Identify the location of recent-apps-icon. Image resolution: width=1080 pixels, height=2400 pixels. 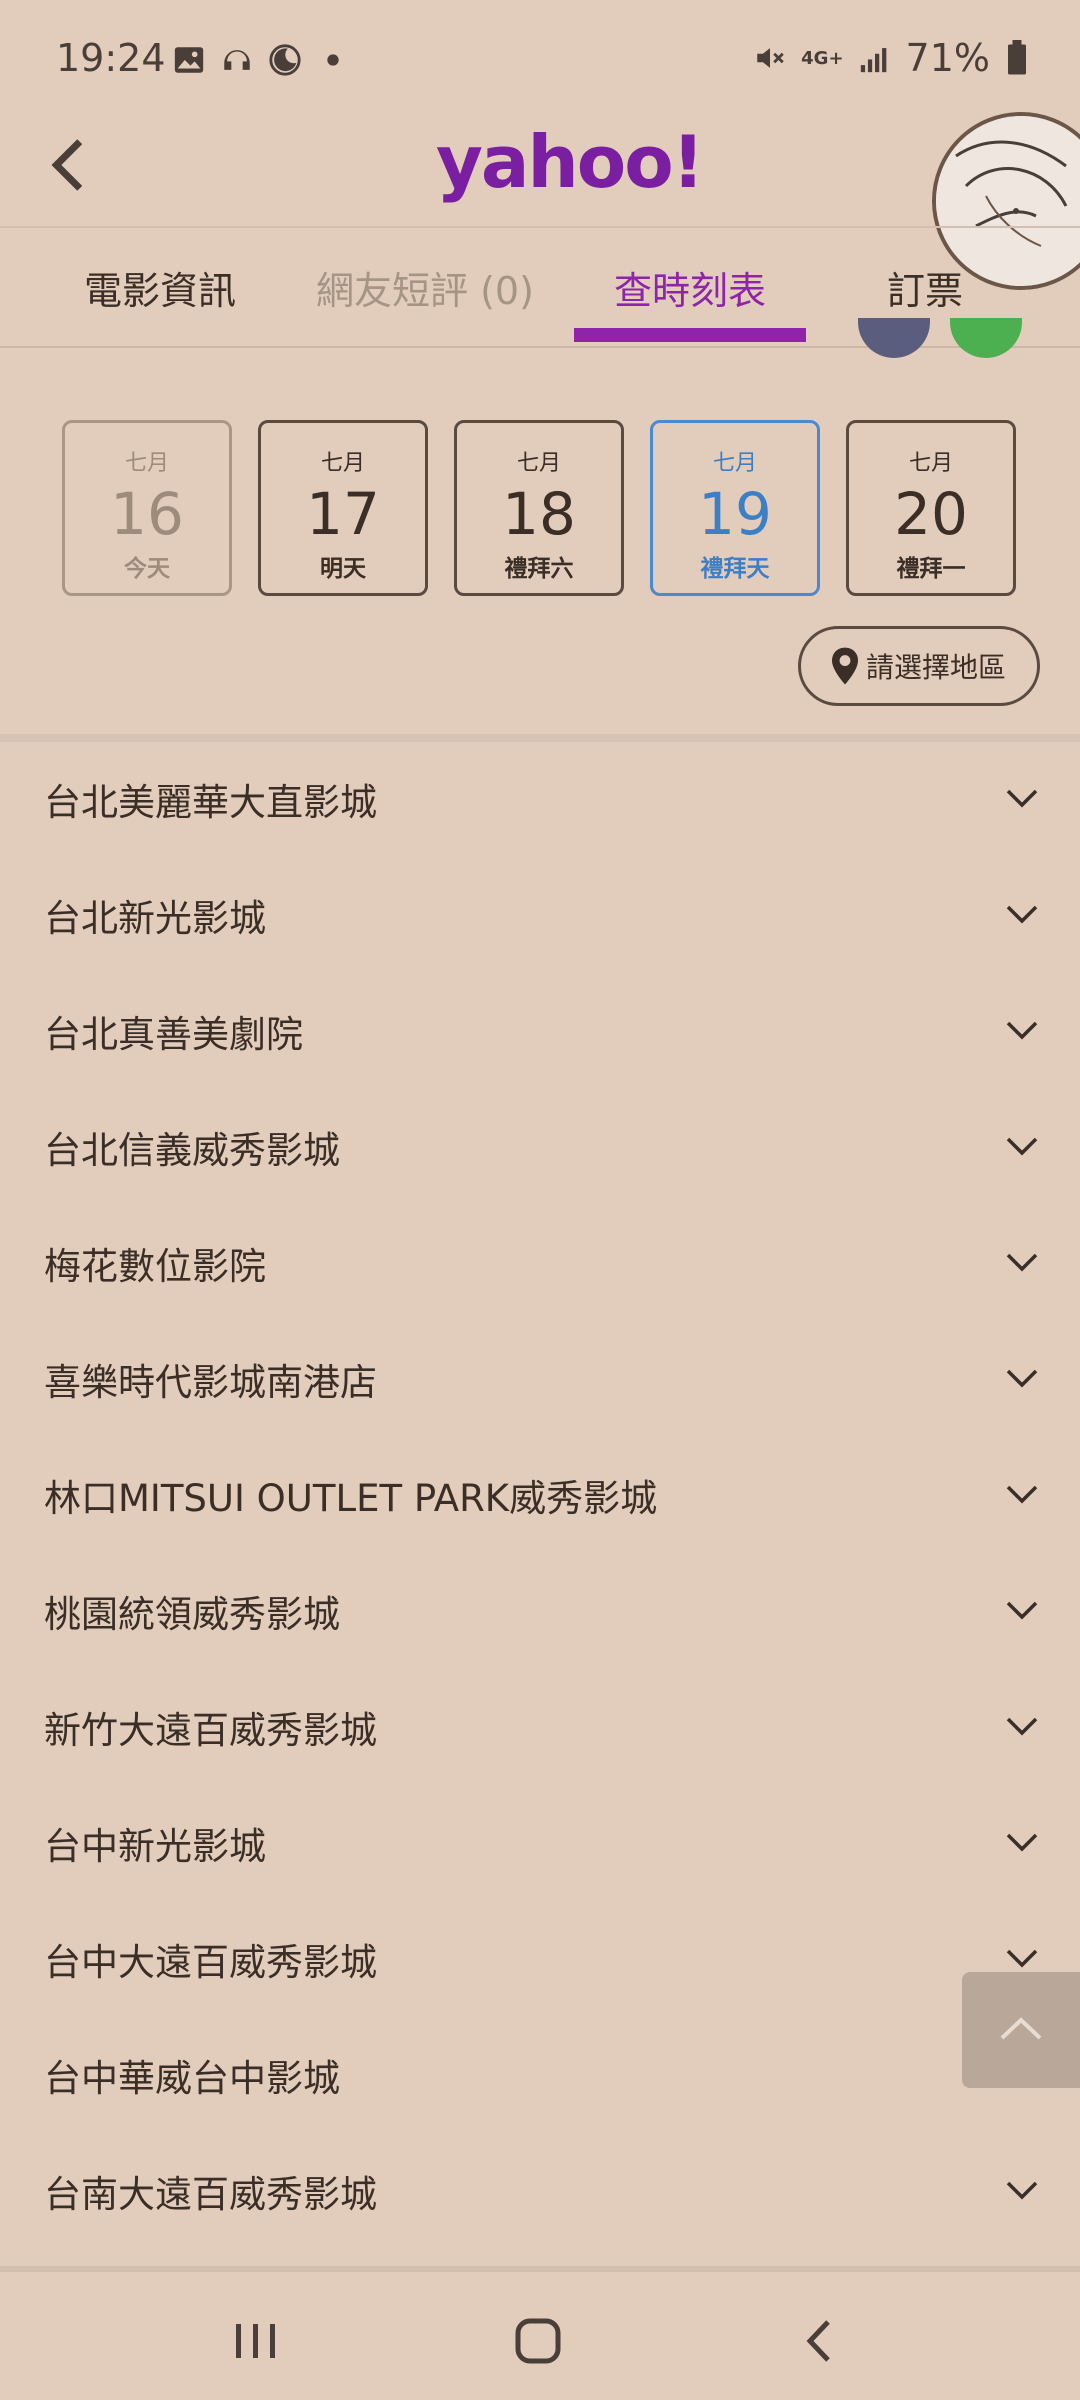
(256, 2341).